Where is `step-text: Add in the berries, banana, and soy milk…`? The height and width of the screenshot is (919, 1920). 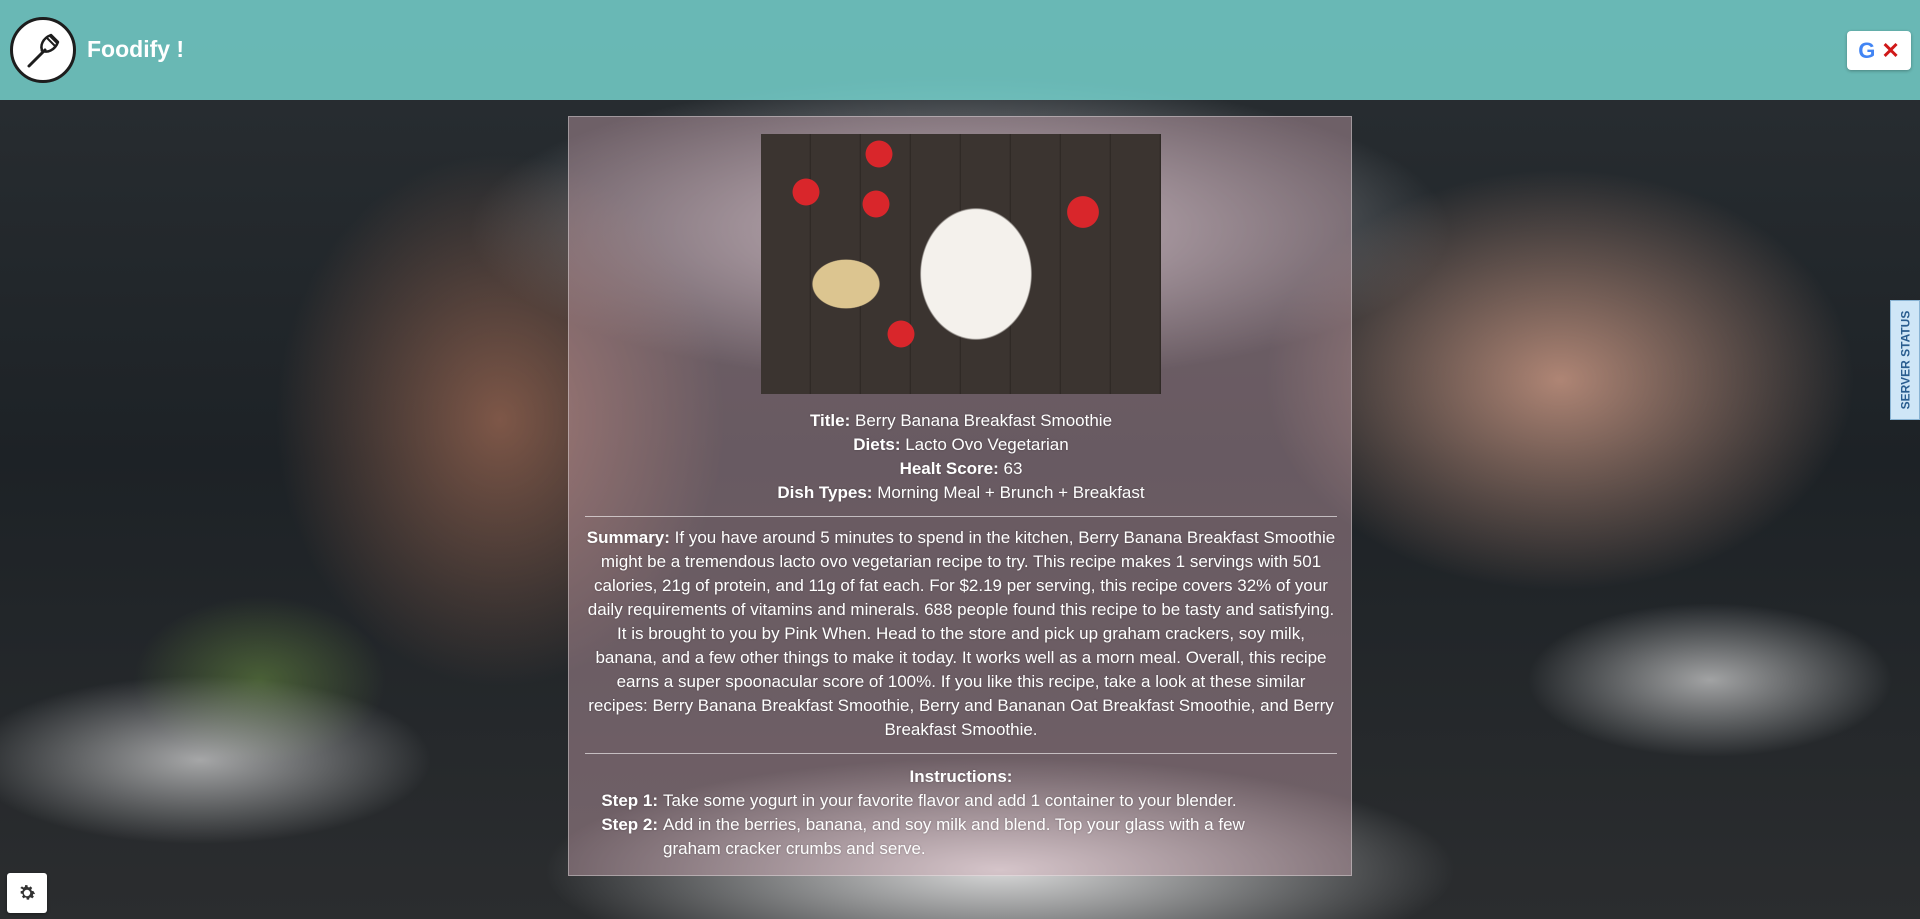
step-text: Add in the berries, banana, and soy milk… is located at coordinates (954, 836).